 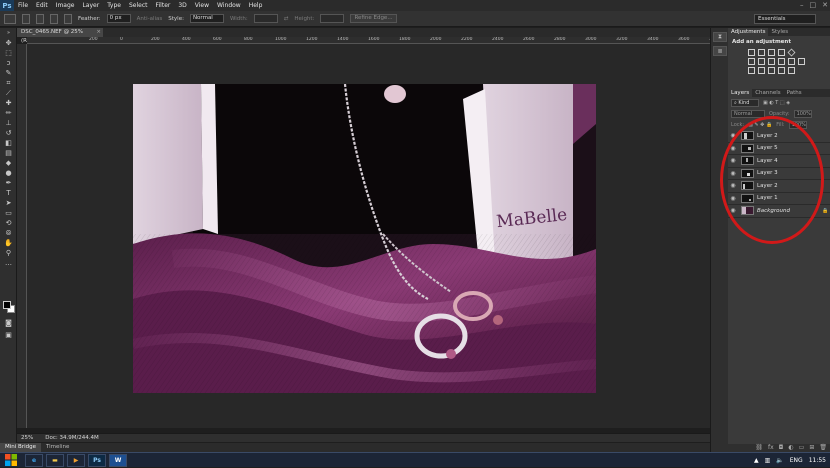 I want to click on clone-stamp-tool-icon: ⊥, so click(x=8, y=123).